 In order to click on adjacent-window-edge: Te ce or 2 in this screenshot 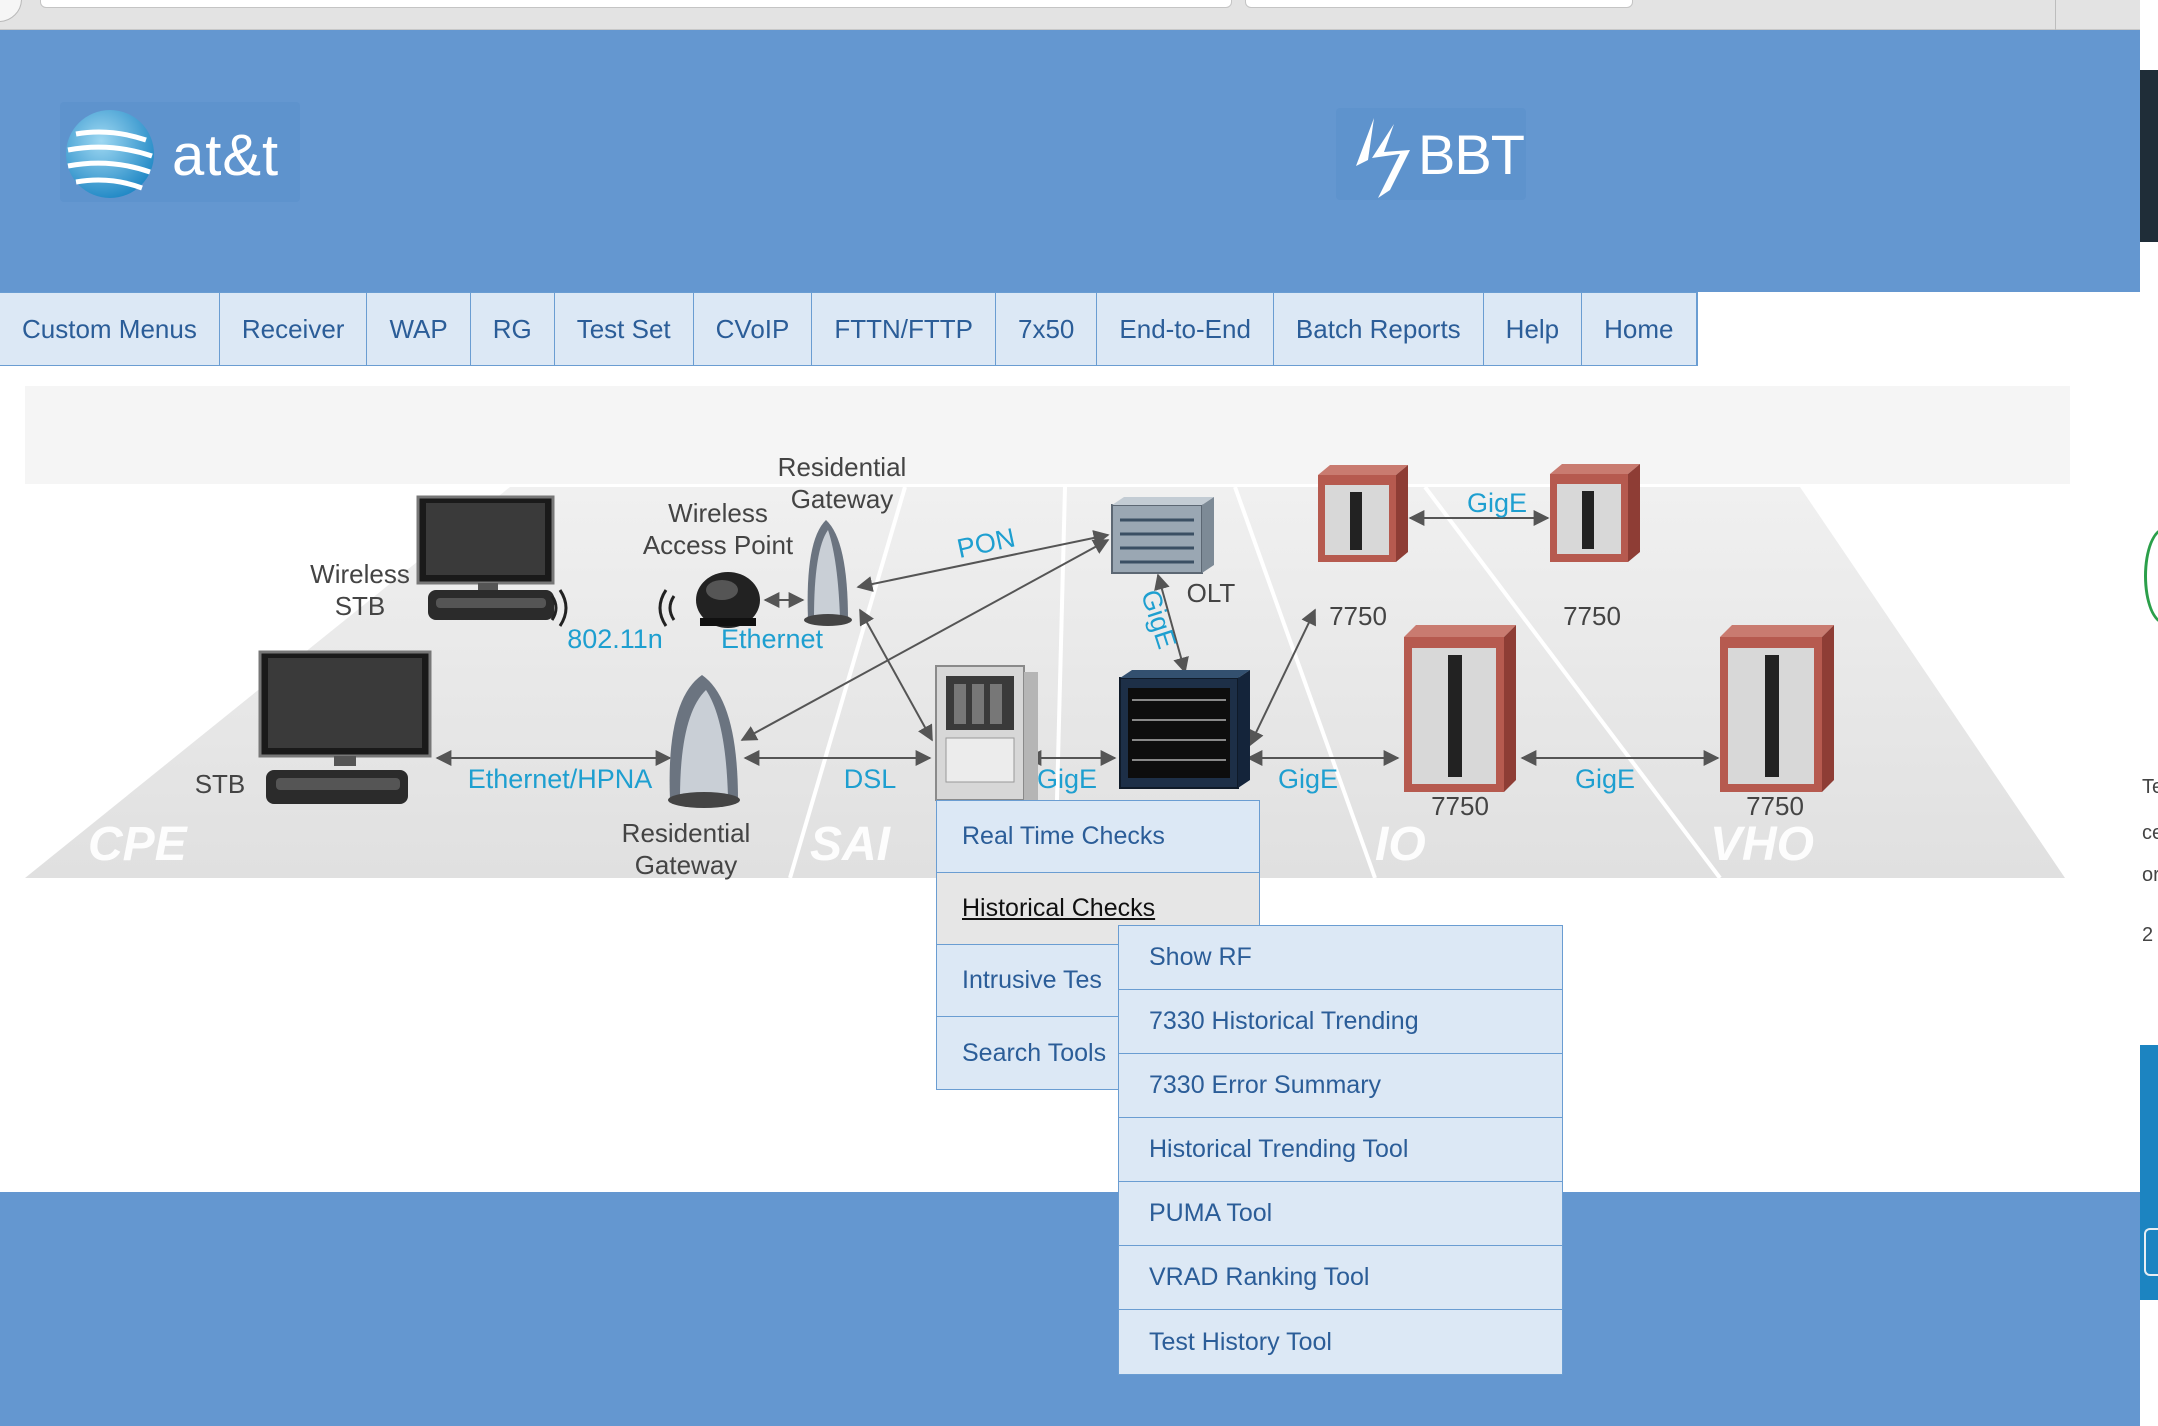, I will do `click(2149, 713)`.